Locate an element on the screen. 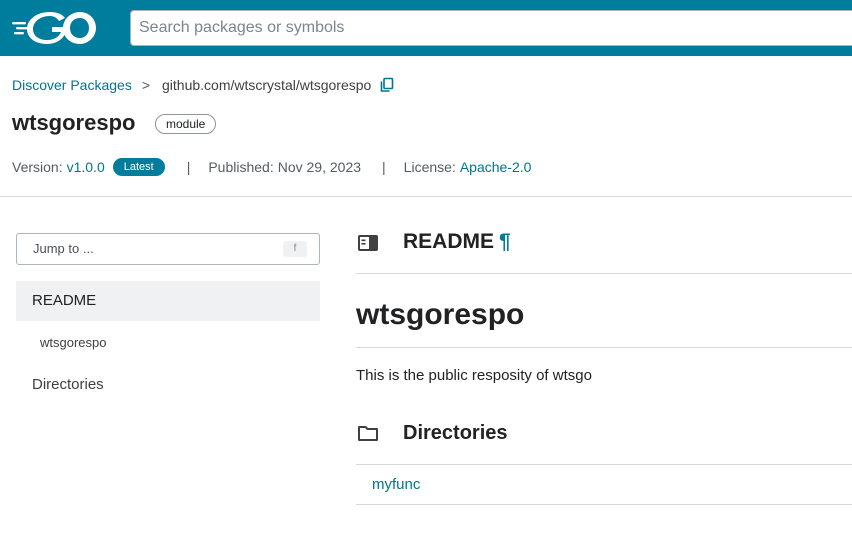 This screenshot has width=852, height=548. folder-icon is located at coordinates (368, 433).